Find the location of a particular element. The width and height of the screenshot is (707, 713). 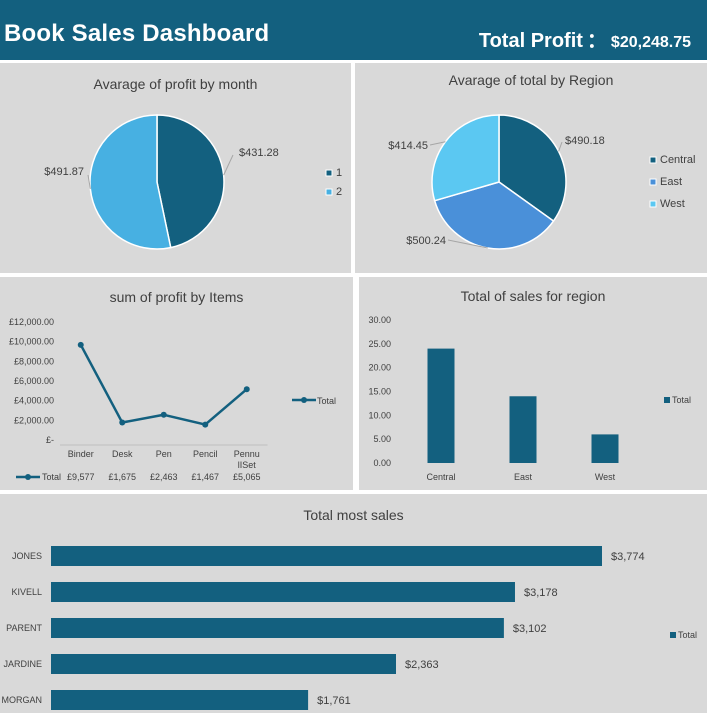

legend-label: East is located at coordinates (671, 182).